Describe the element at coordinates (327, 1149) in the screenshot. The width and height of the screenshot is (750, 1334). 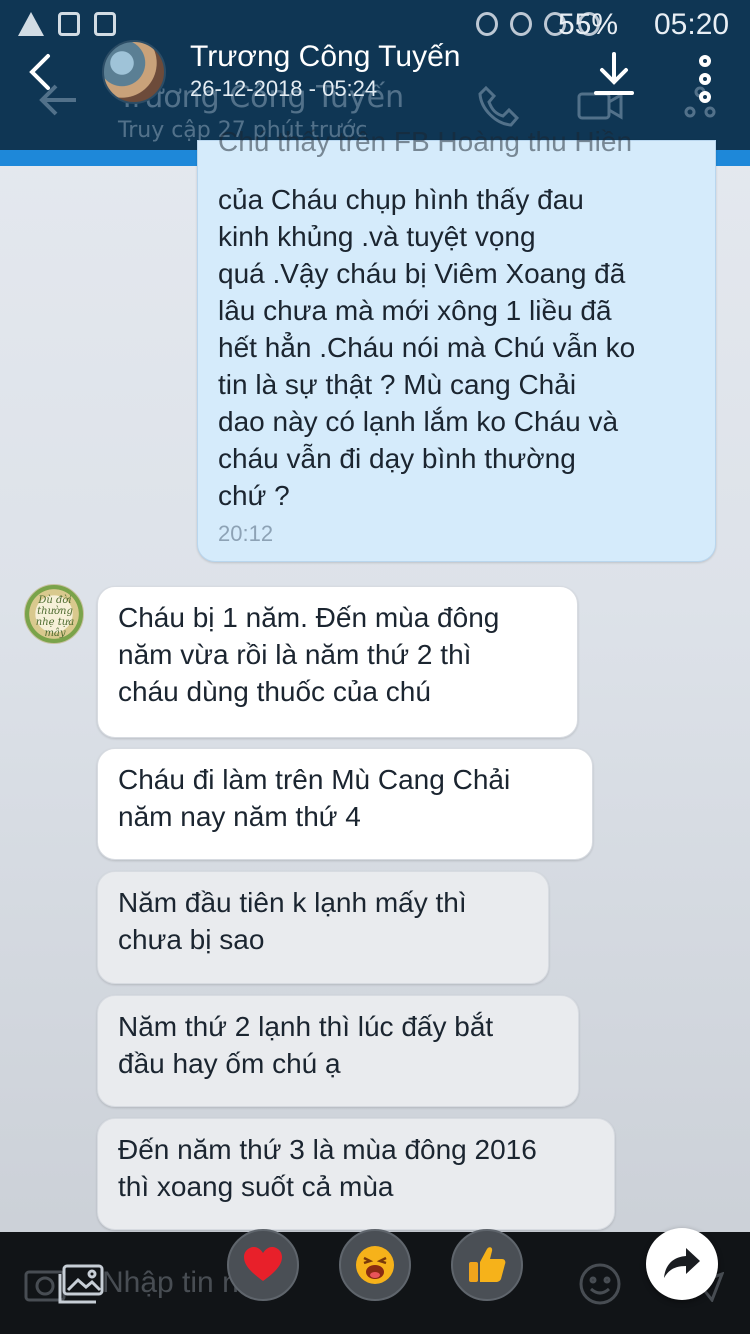
I see `message-line: Đến năm thứ 3 là mùa đông 2016` at that location.